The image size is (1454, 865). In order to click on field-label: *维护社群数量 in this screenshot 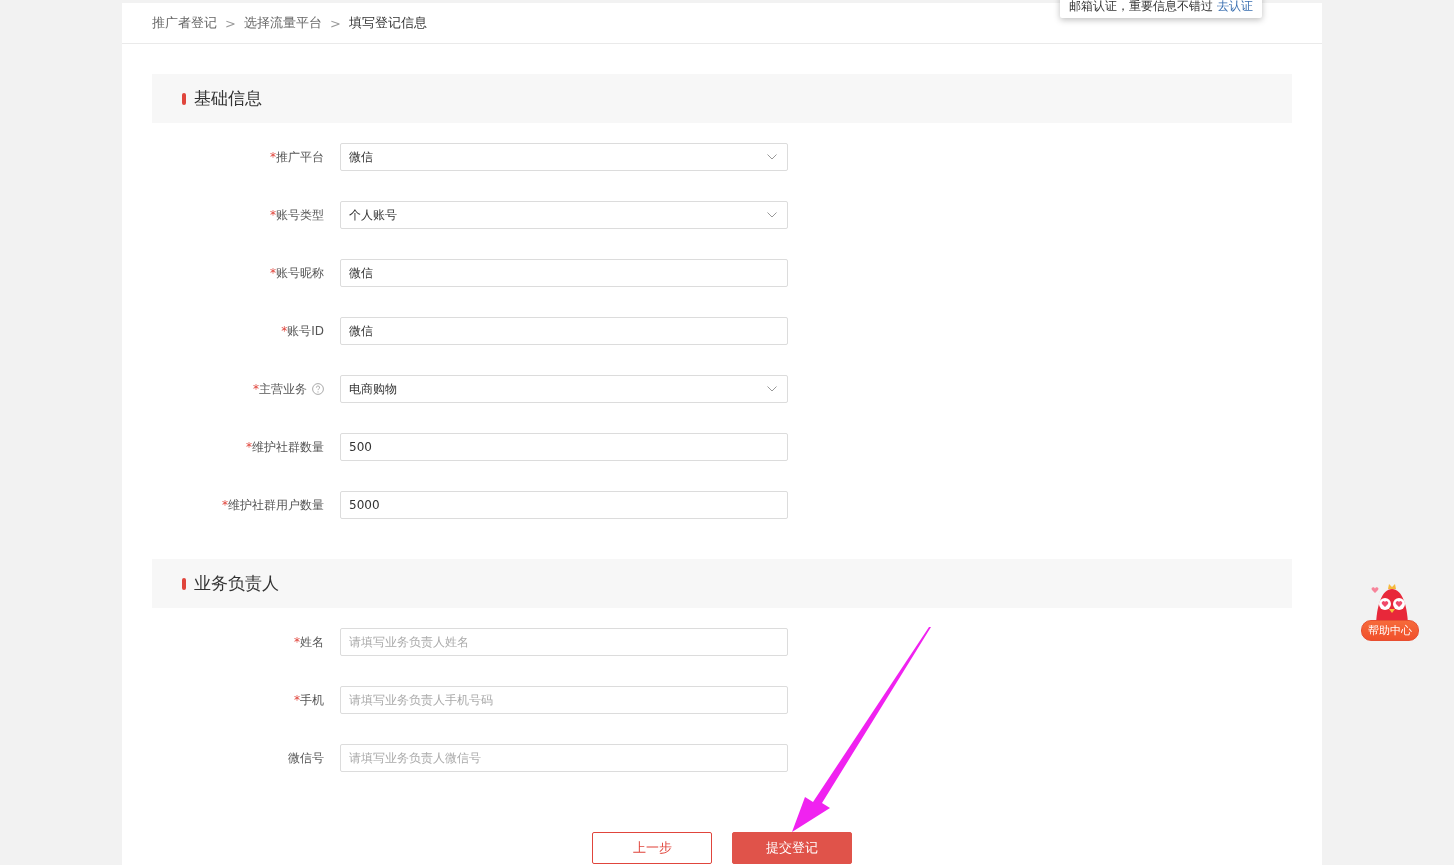, I will do `click(285, 447)`.